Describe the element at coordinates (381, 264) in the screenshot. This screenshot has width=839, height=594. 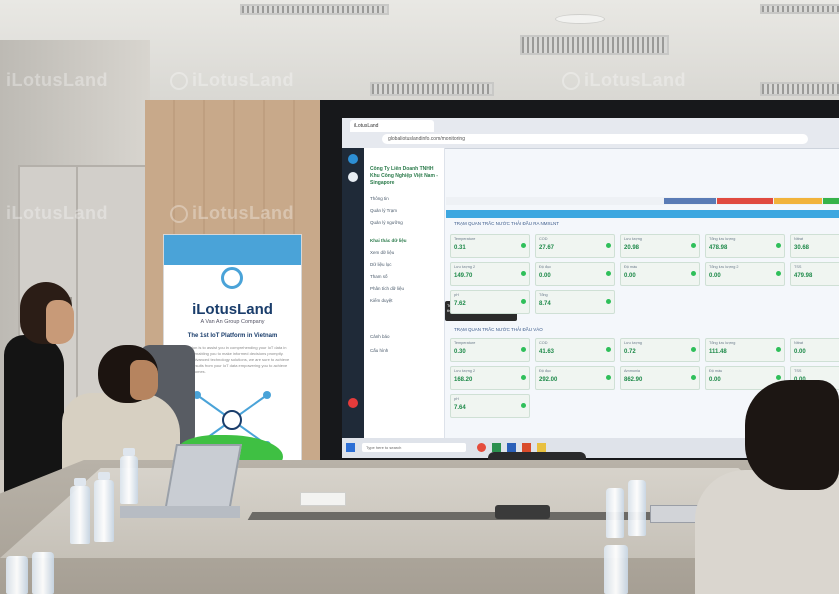
I see `sidebar-item-filtered: Dữ liệu lọc` at that location.